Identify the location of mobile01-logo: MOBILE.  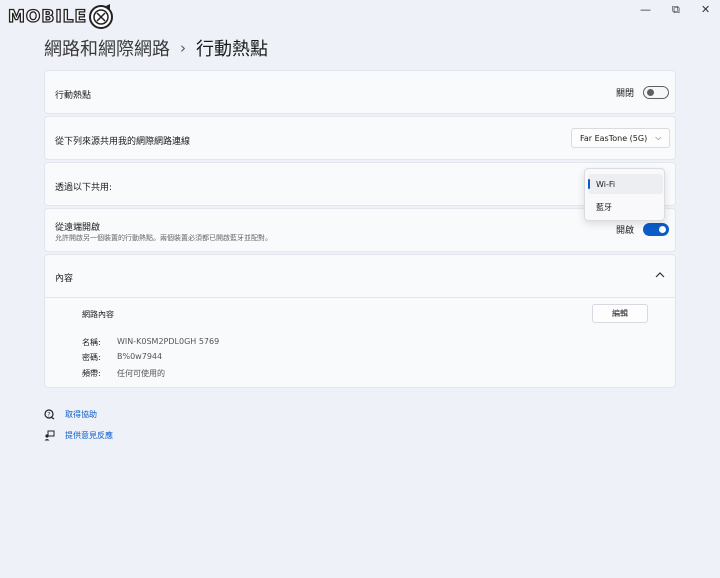
(60, 17).